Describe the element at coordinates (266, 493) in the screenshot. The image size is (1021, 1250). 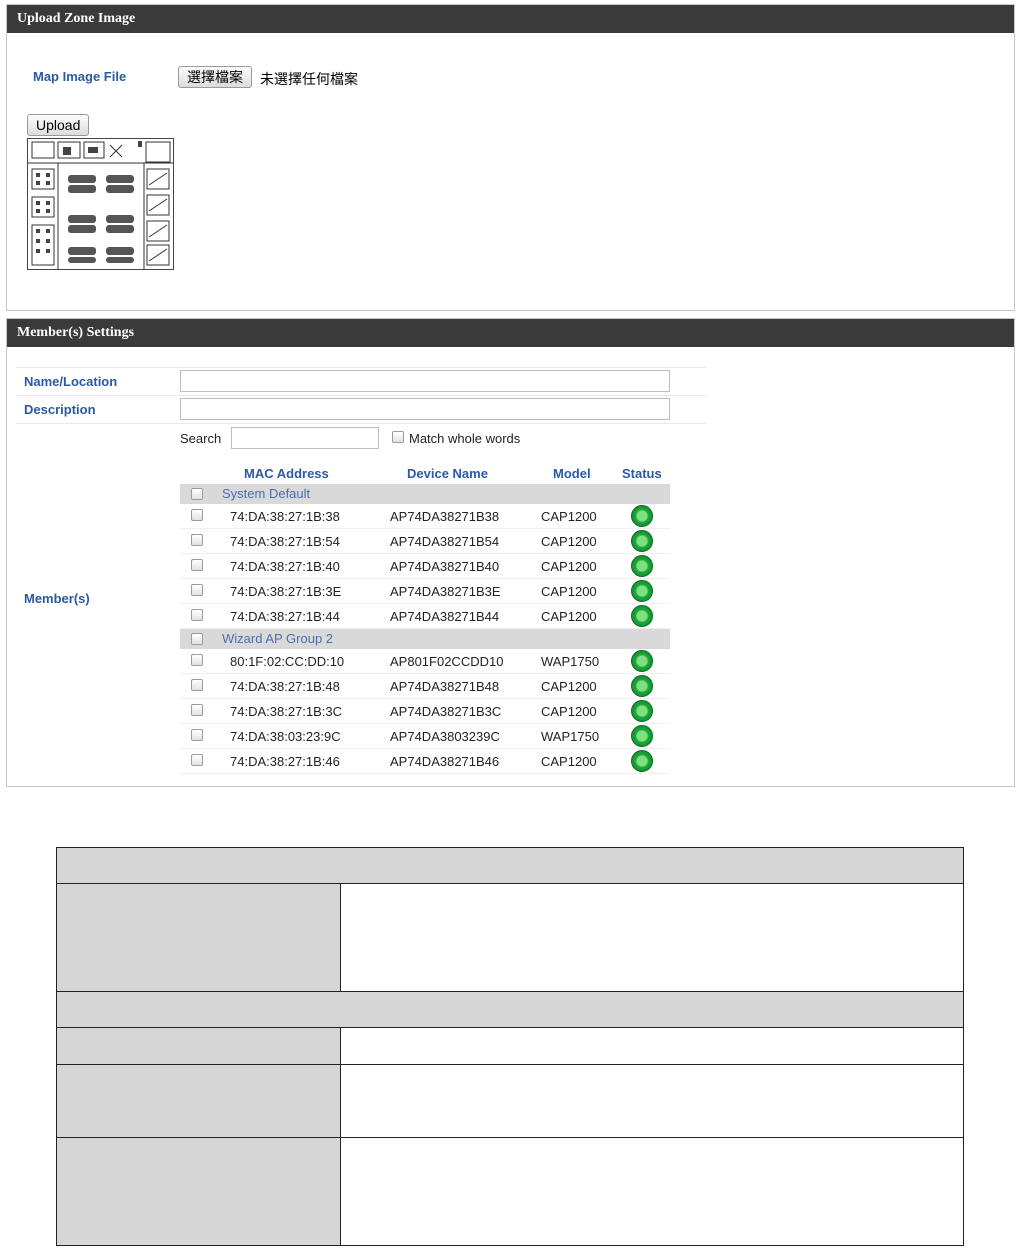
I see `group-name: System Default` at that location.